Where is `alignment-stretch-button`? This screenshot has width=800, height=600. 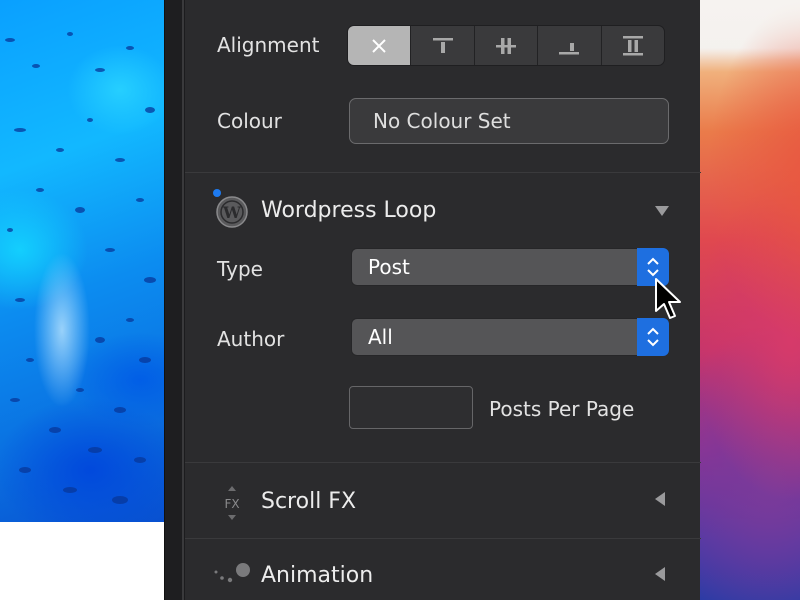 alignment-stretch-button is located at coordinates (633, 45).